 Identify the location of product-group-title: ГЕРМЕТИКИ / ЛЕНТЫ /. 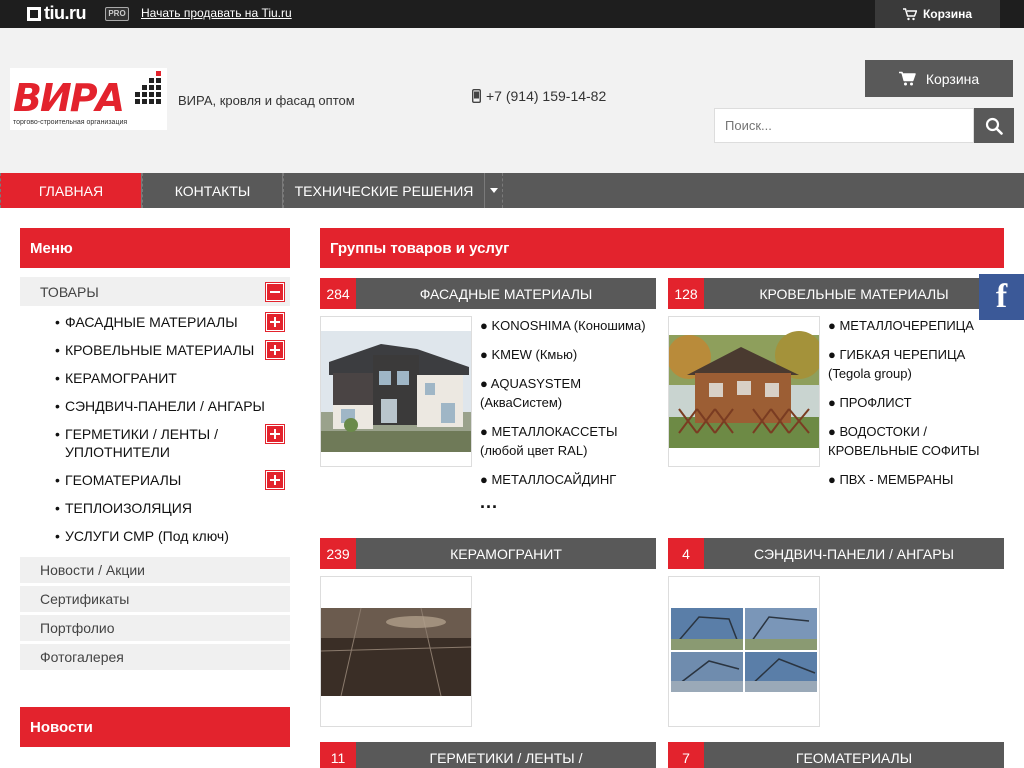
(506, 755).